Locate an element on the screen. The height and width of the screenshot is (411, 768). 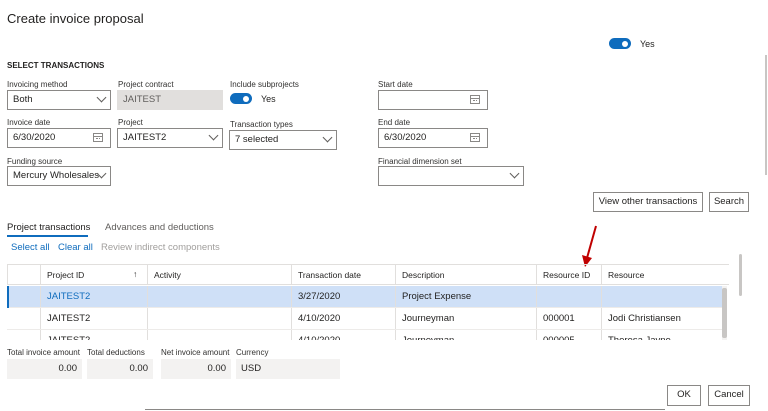
dialog-title: Create invoice proposal is located at coordinates (75, 18).